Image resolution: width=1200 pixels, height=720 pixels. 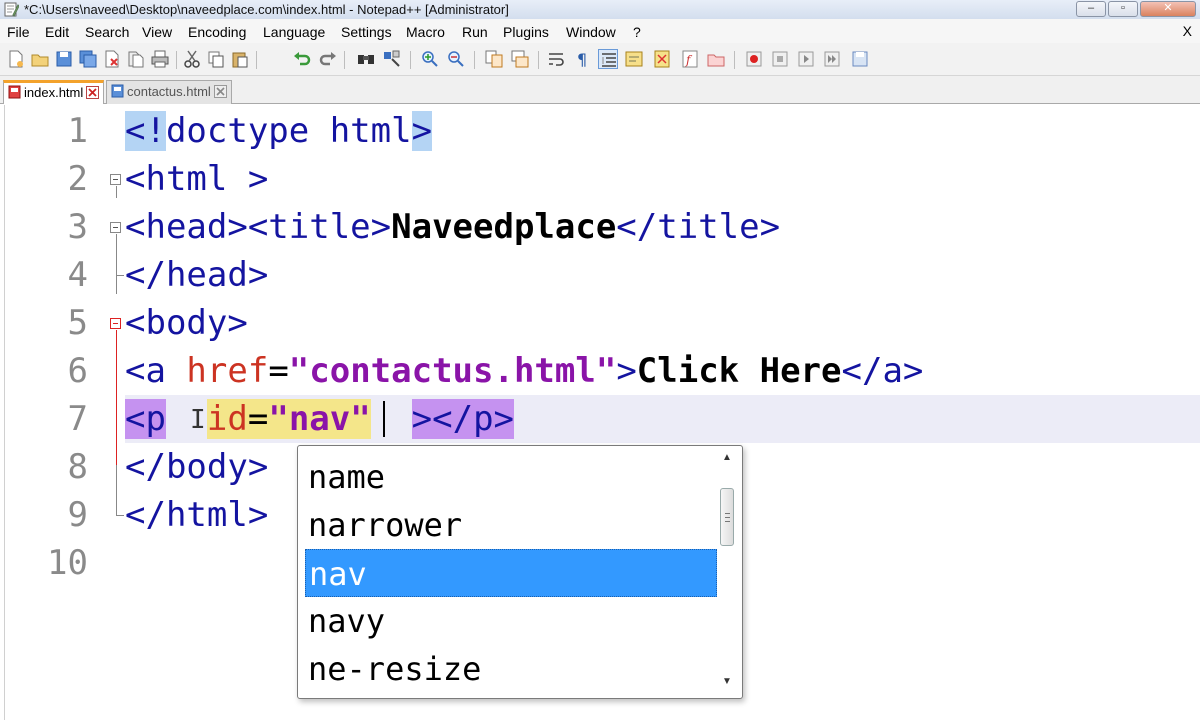 I want to click on restore-button: ▫, so click(x=1123, y=9).